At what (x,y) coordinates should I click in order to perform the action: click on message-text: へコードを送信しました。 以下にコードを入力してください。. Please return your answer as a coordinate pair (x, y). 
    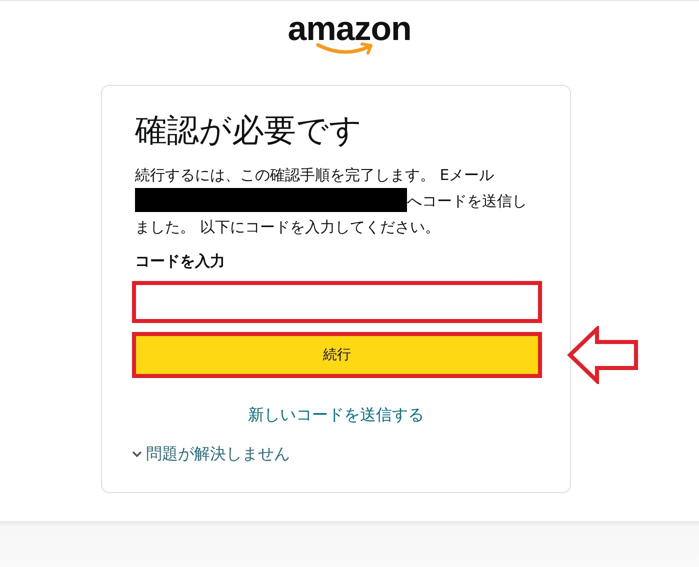
    Looking at the image, I should click on (331, 214).